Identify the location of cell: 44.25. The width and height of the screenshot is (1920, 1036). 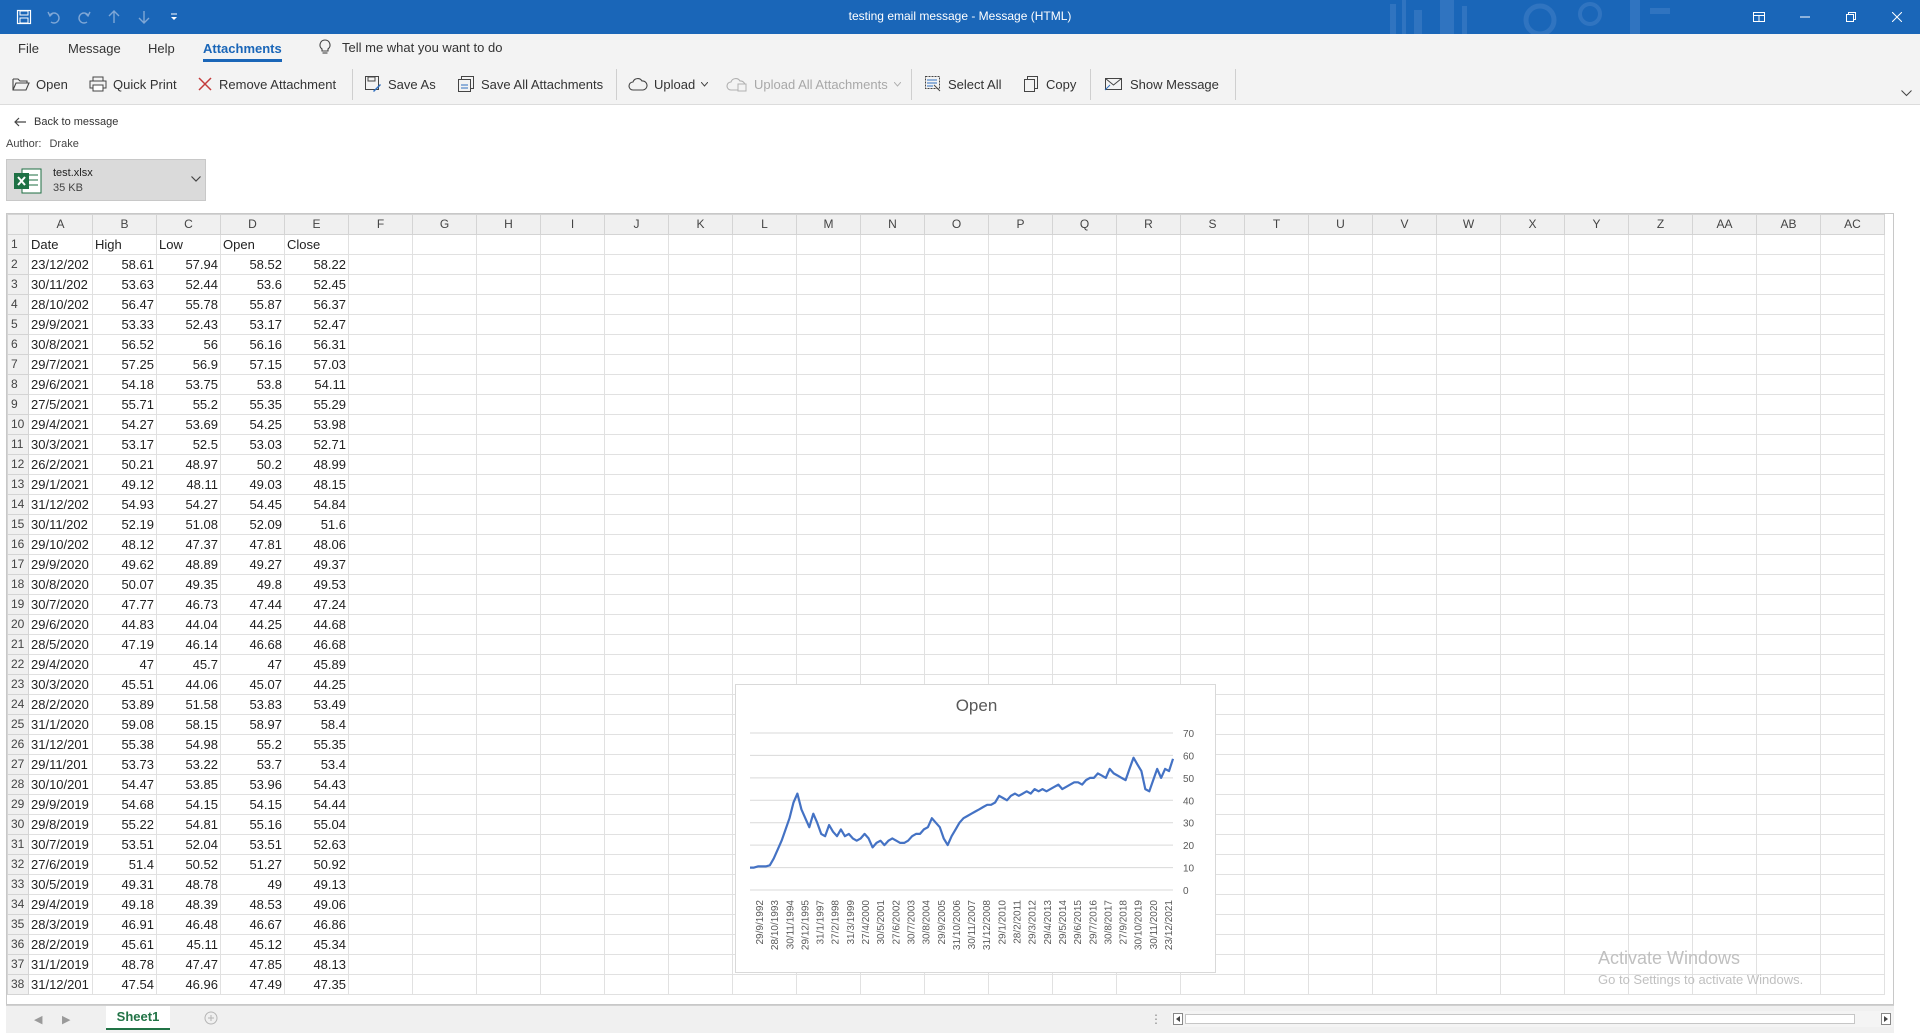
(252, 624).